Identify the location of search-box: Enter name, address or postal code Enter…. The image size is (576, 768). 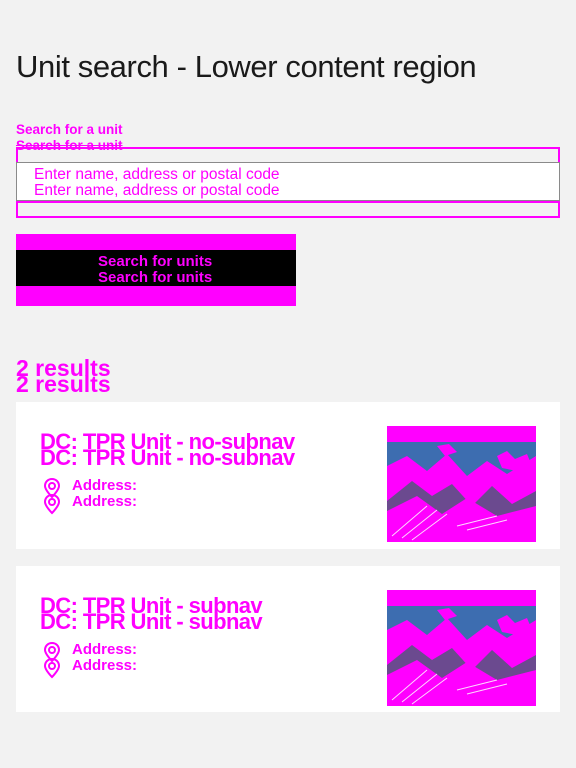
(288, 182).